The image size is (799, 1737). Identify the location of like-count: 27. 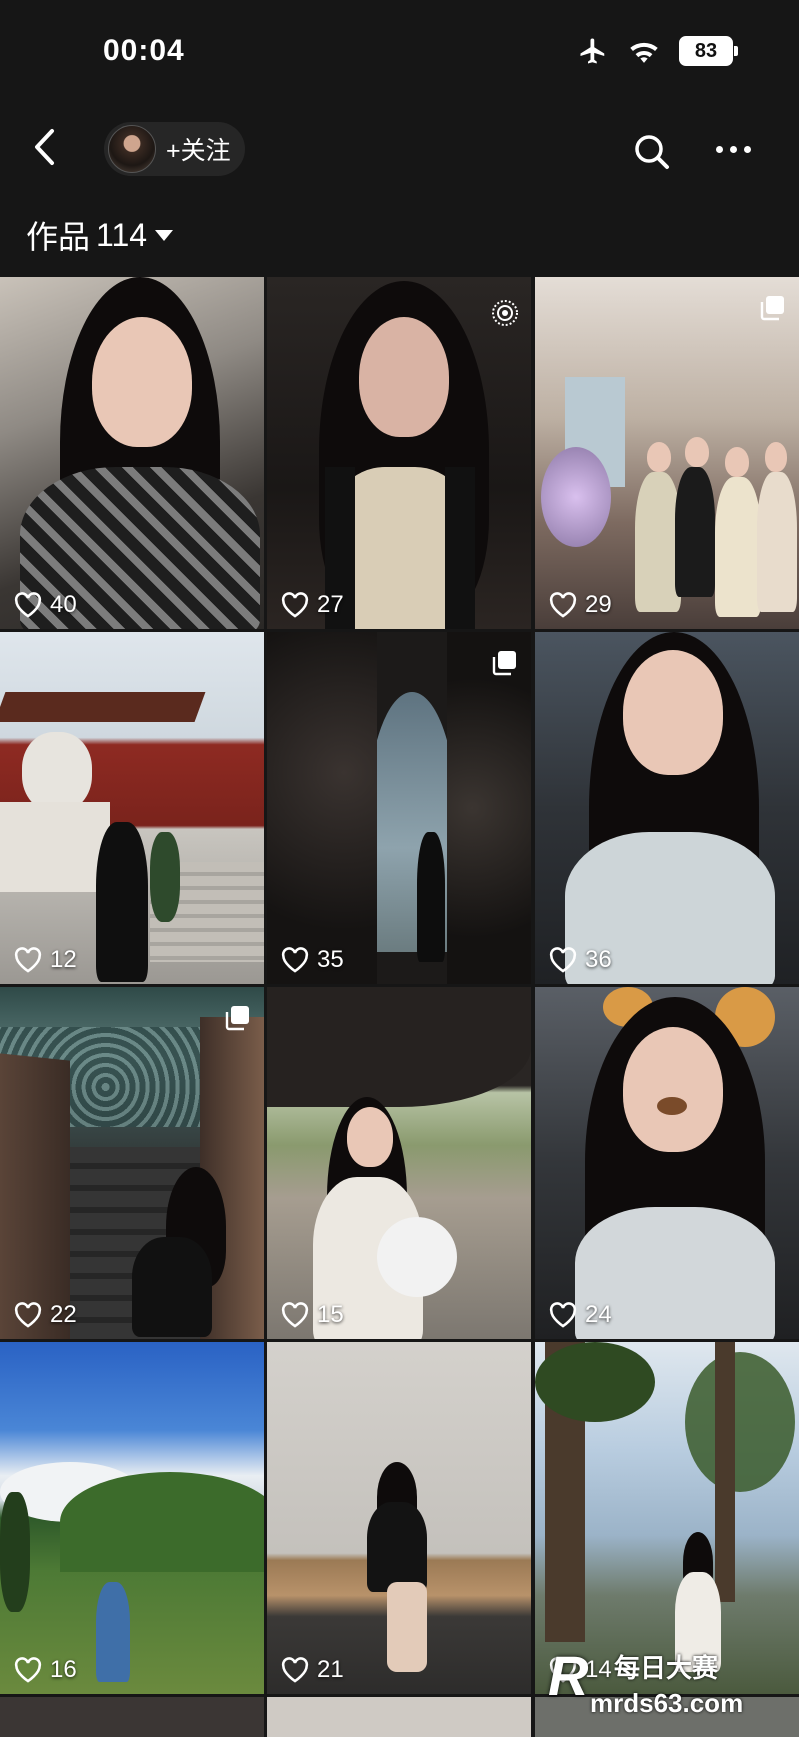
(312, 605).